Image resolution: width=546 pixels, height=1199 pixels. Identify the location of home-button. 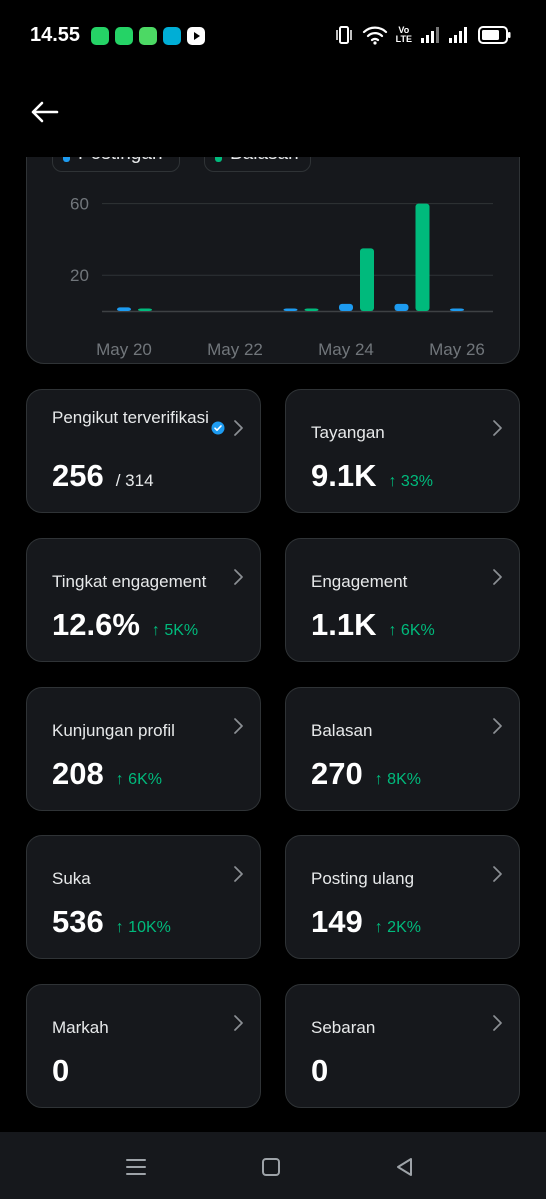
(271, 1167).